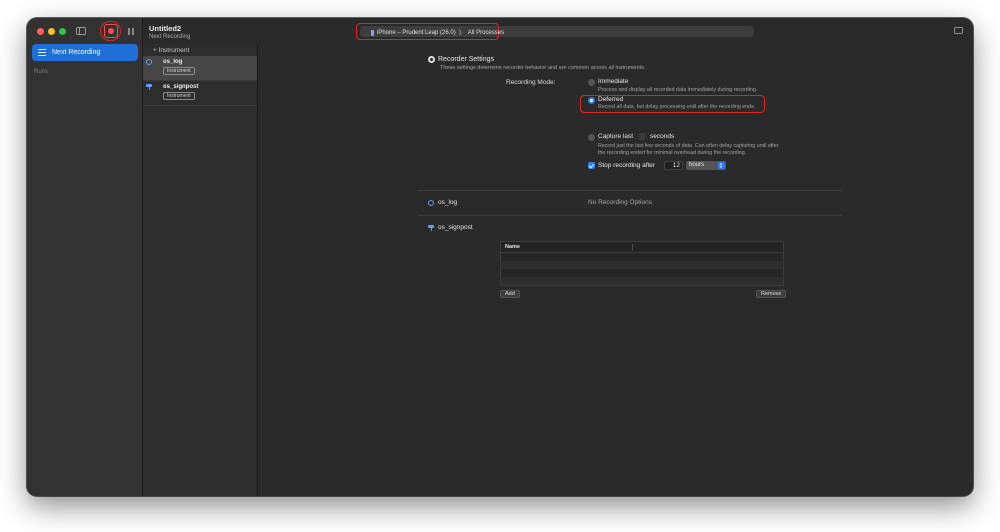  I want to click on chevron-right-icon: 〉, so click(461, 34).